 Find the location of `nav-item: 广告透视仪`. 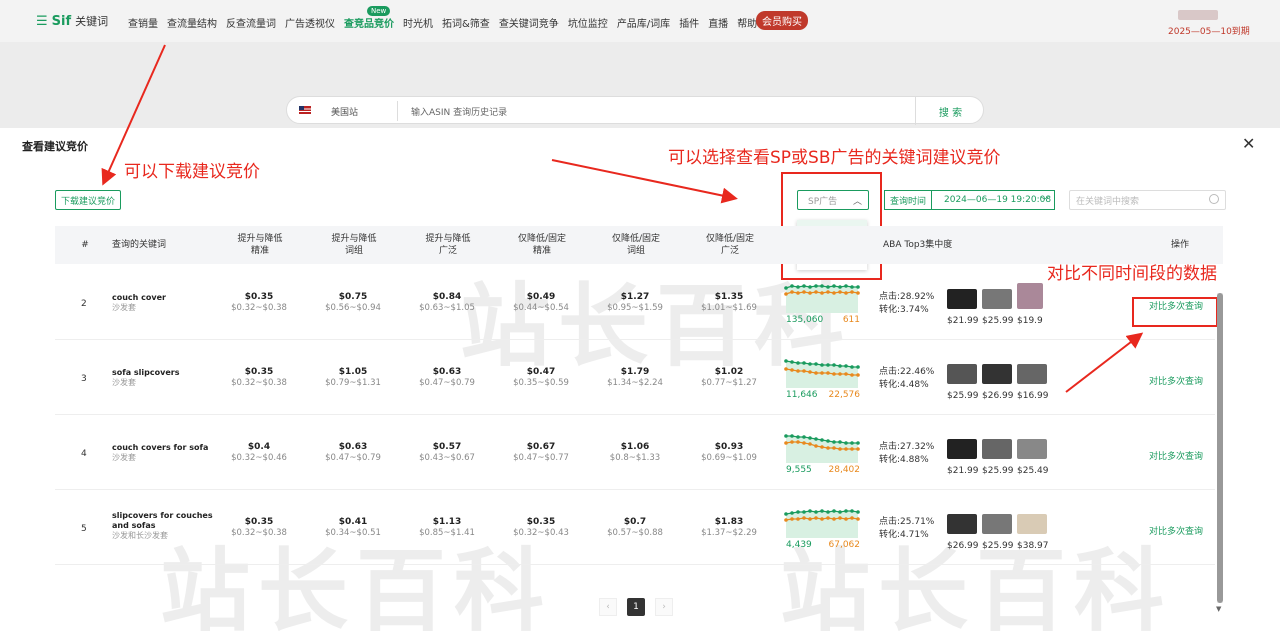

nav-item: 广告透视仪 is located at coordinates (310, 22).